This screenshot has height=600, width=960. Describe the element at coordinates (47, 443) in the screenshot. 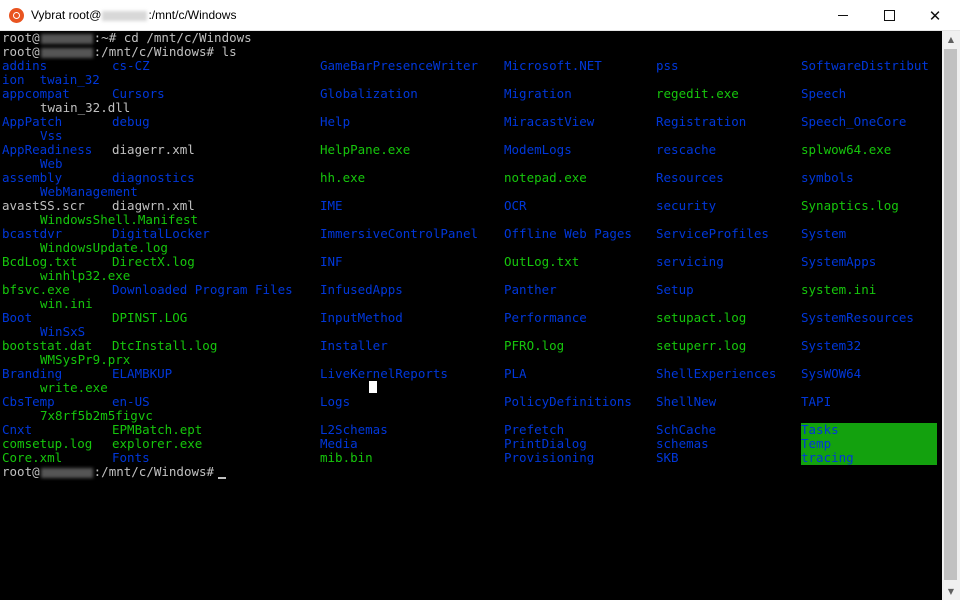

I see `file-entry: comsetup.log` at that location.